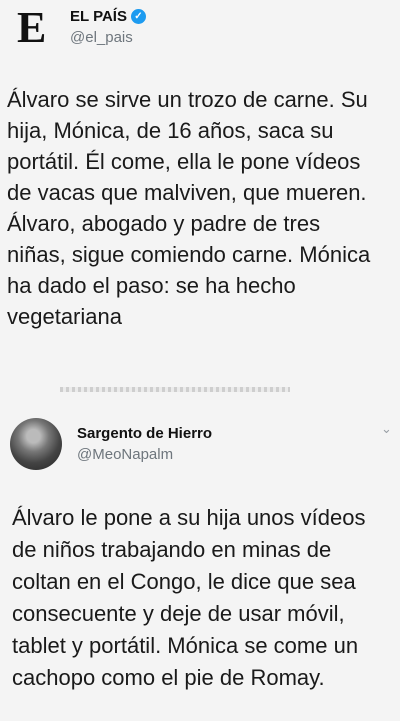 The width and height of the screenshot is (400, 721). I want to click on account-handle-sargento: @MeoNapalm, so click(125, 454).